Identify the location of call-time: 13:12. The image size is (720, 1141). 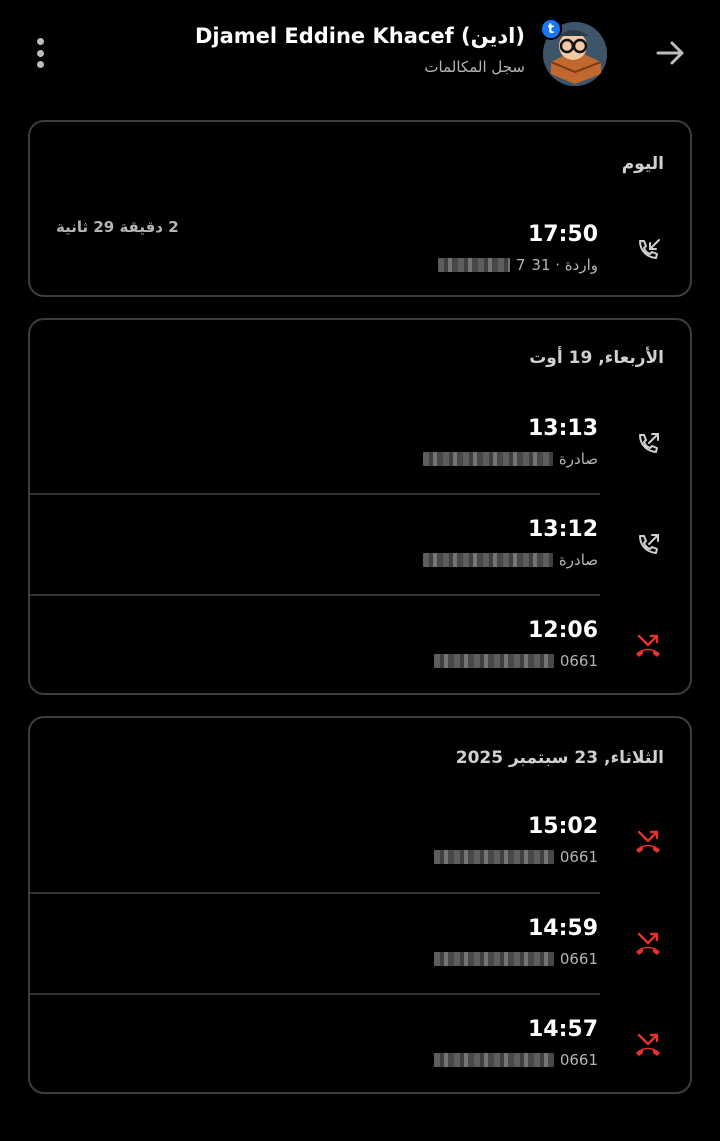
(562, 529).